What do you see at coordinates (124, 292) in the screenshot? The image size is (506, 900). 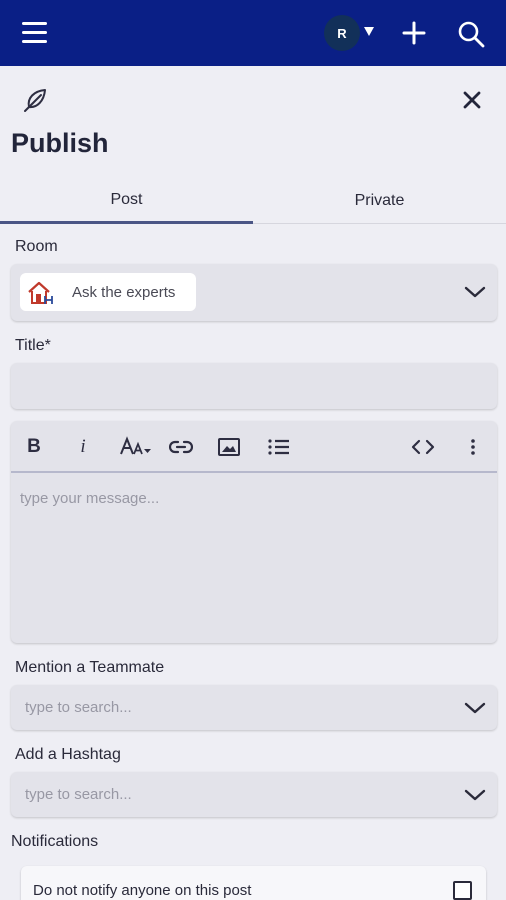 I see `room-selected-value: Ask the experts` at bounding box center [124, 292].